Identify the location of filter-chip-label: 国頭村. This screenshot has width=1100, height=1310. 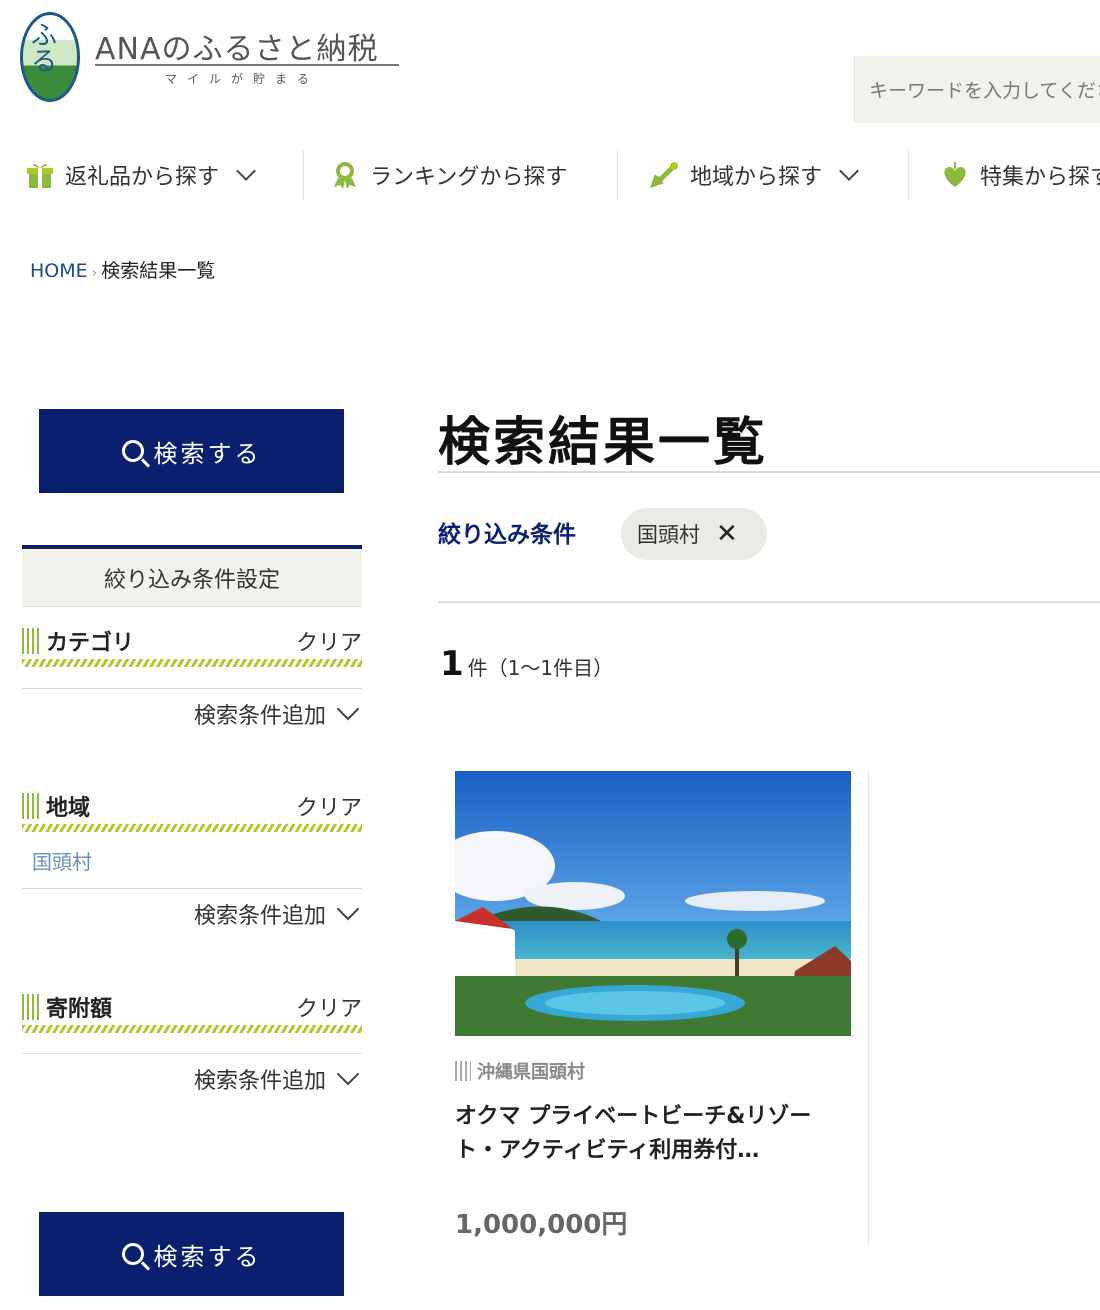
(668, 535).